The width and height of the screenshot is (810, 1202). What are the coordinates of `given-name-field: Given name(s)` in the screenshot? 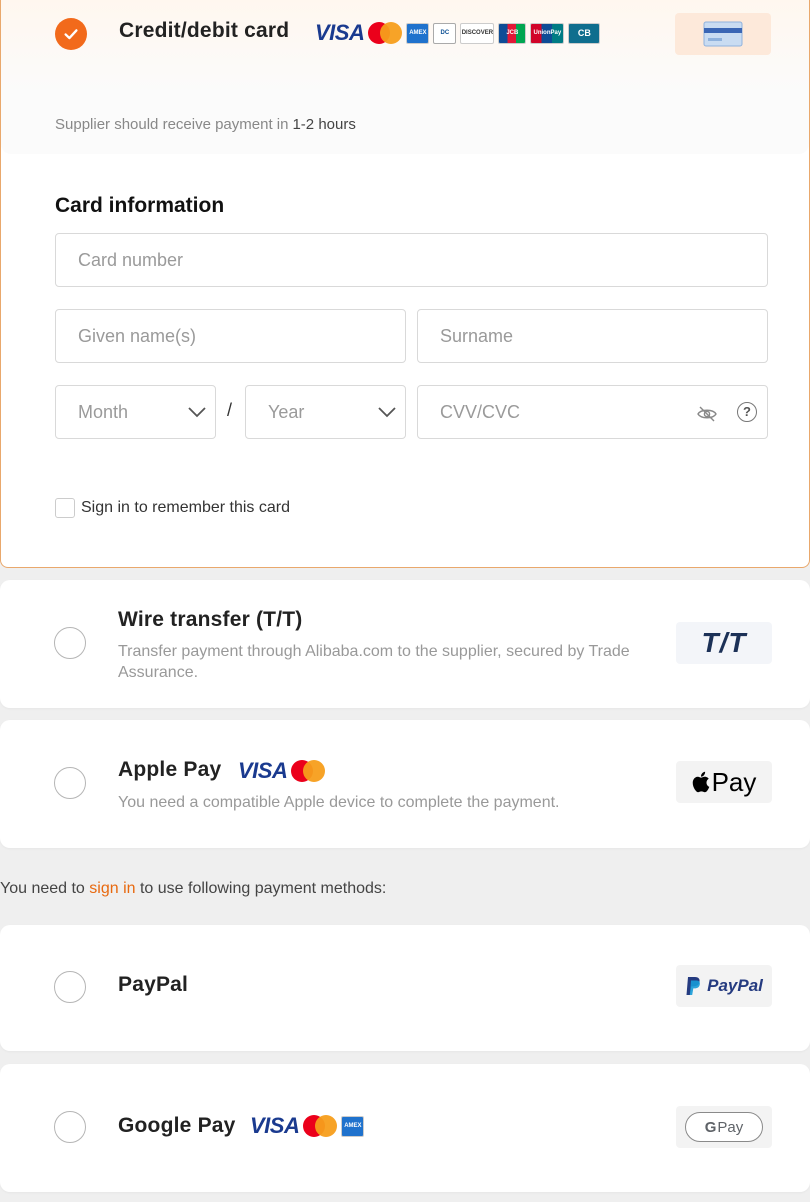 It's located at (230, 336).